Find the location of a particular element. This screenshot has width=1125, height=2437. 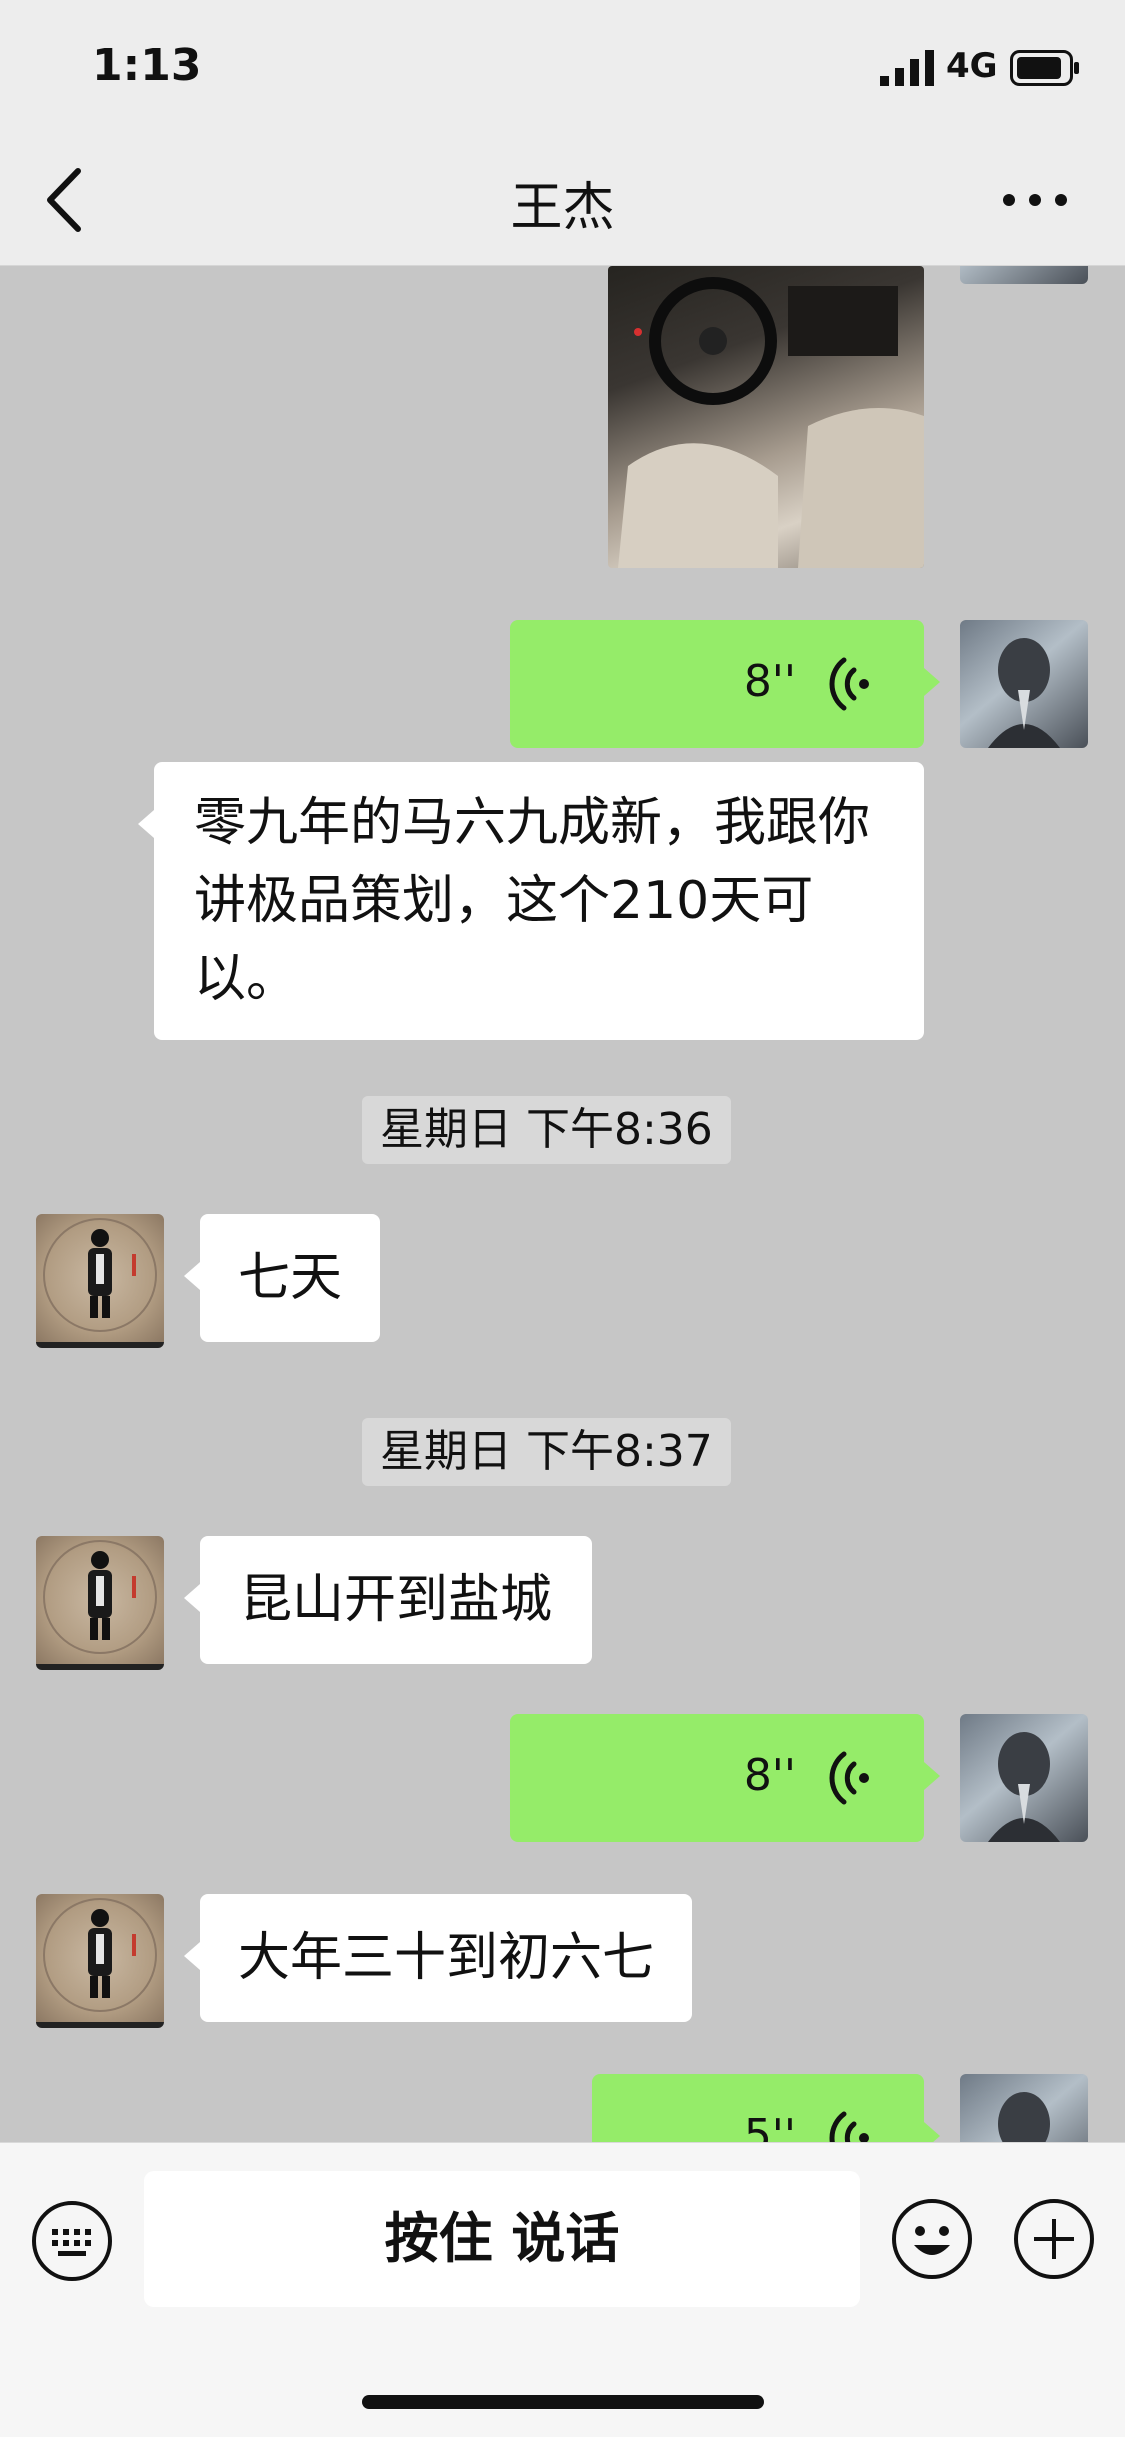

text-message: 七天 is located at coordinates (282, 1278).